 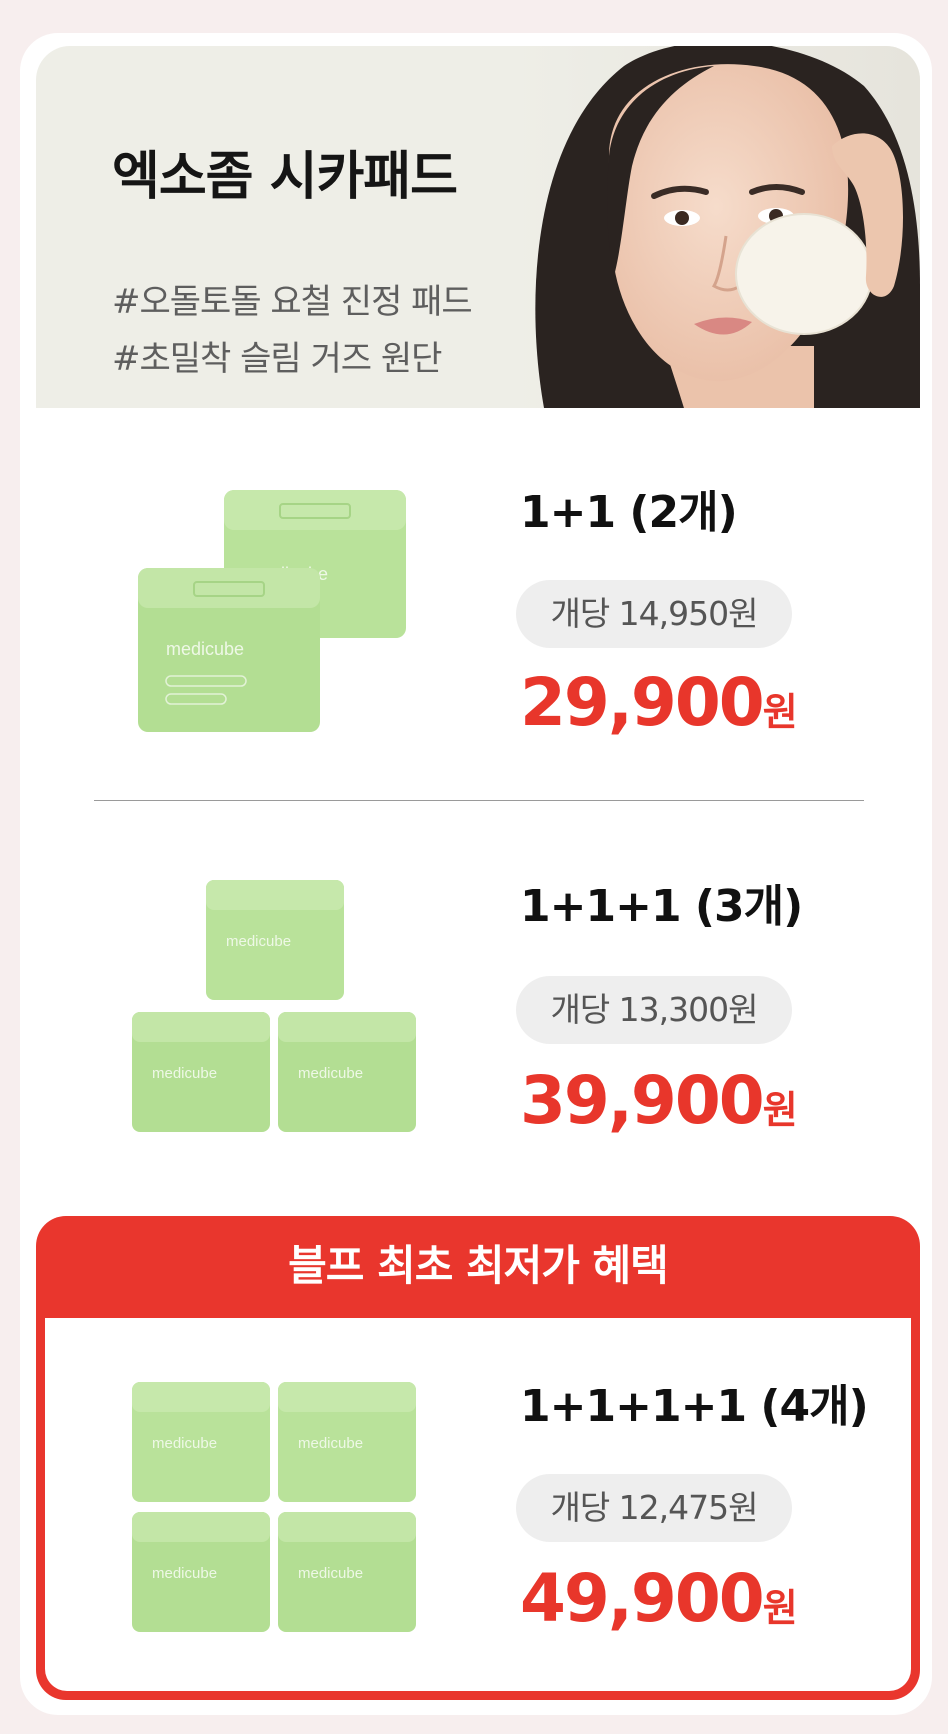 I want to click on product-name-2: 1+1 (2개), so click(x=629, y=512).